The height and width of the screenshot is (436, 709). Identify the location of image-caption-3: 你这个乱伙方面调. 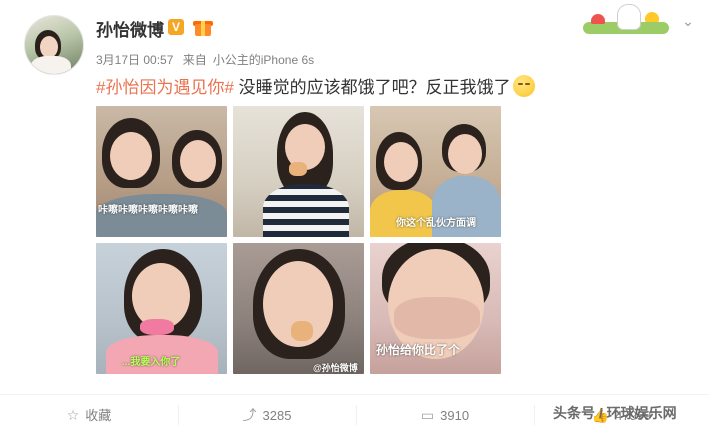
(436, 223).